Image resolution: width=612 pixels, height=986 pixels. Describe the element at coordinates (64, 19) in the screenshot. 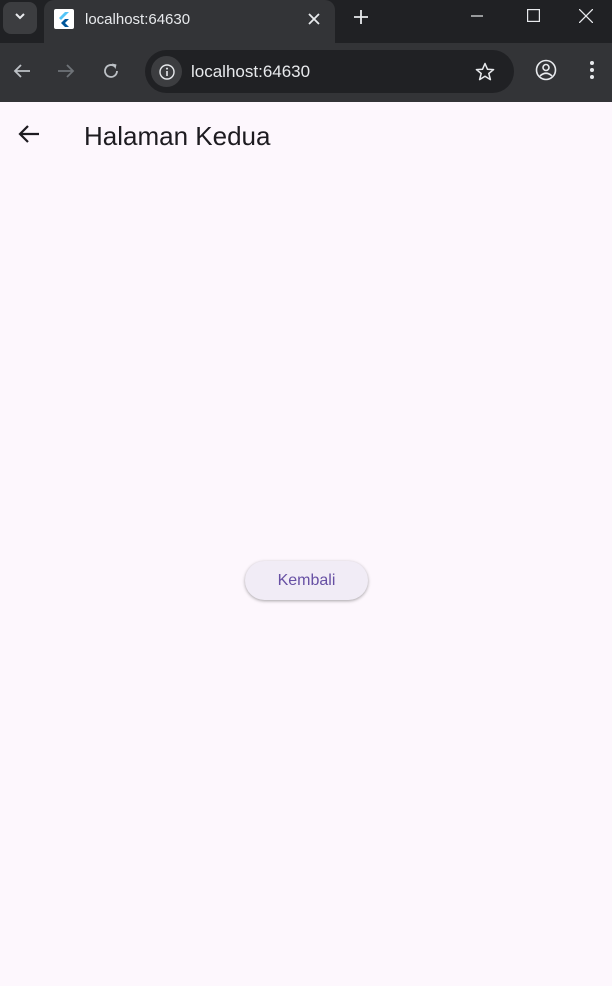

I see `flutter-favicon-icon` at that location.